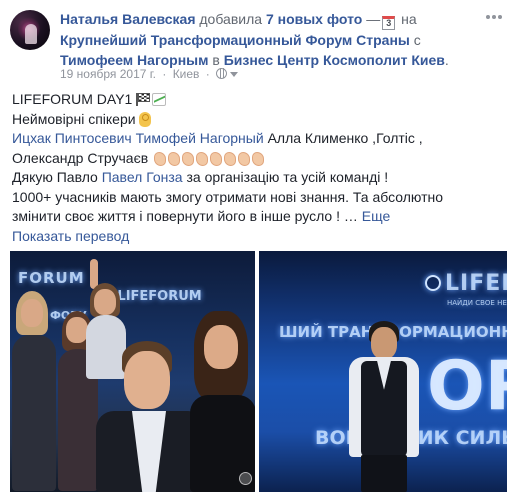  I want to click on woman-in-black, so click(220, 401).